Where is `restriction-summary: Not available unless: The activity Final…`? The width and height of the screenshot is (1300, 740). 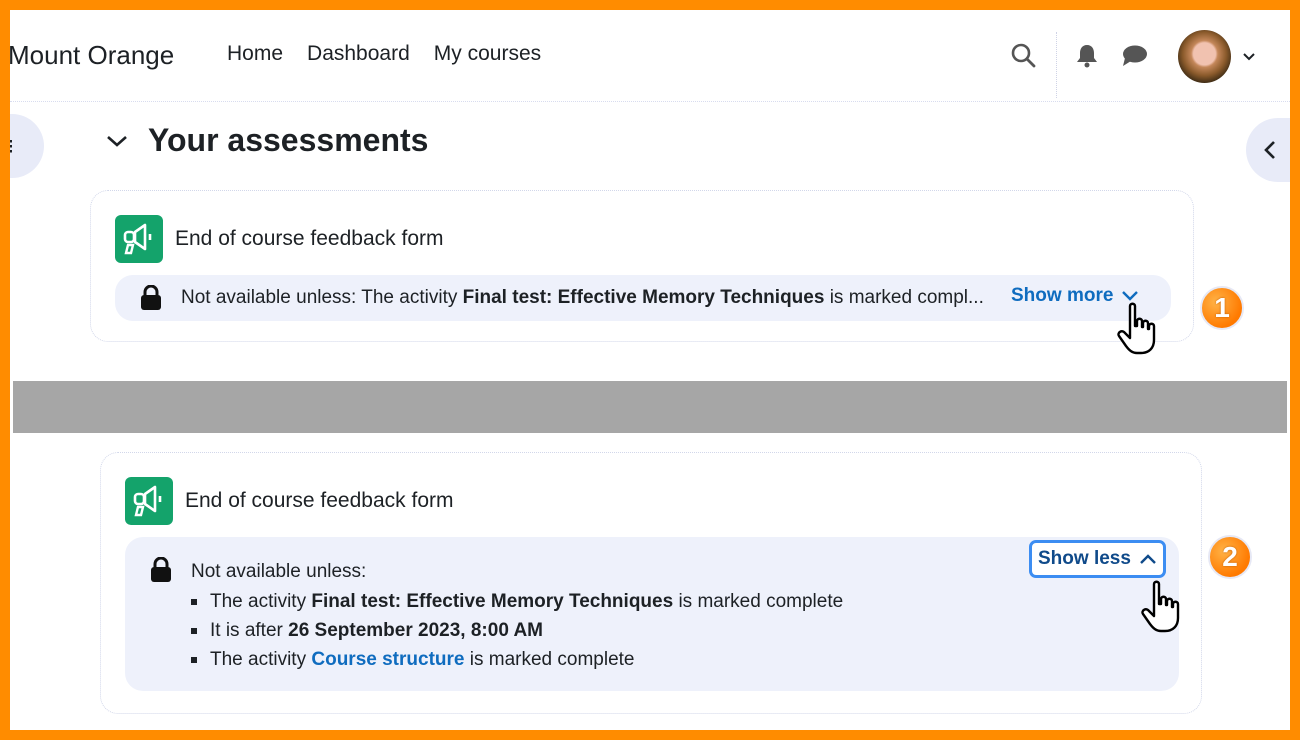
restriction-summary: Not available unless: The activity Final… is located at coordinates (582, 298).